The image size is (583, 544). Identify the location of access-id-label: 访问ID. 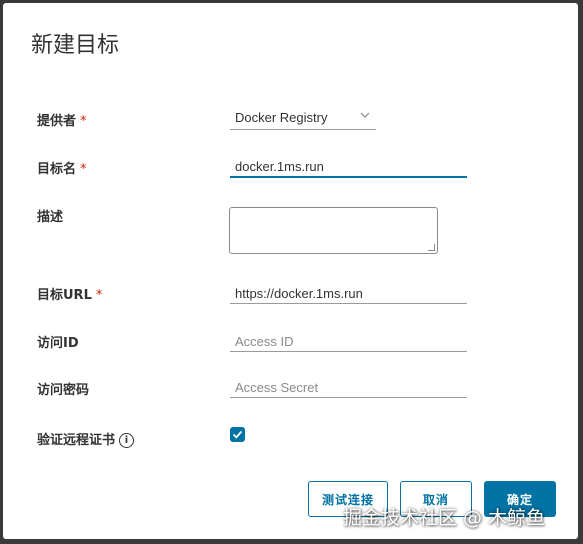
(58, 343).